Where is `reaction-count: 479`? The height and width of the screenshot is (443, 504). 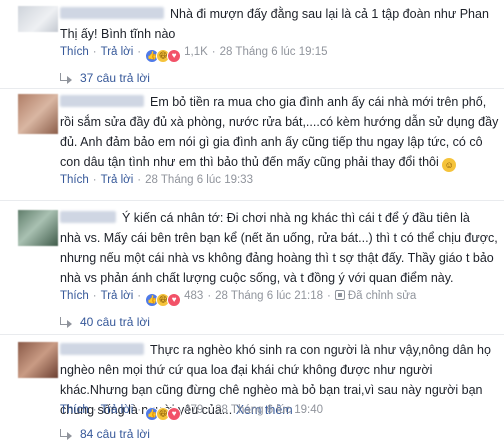
reaction-count: 479 is located at coordinates (194, 410).